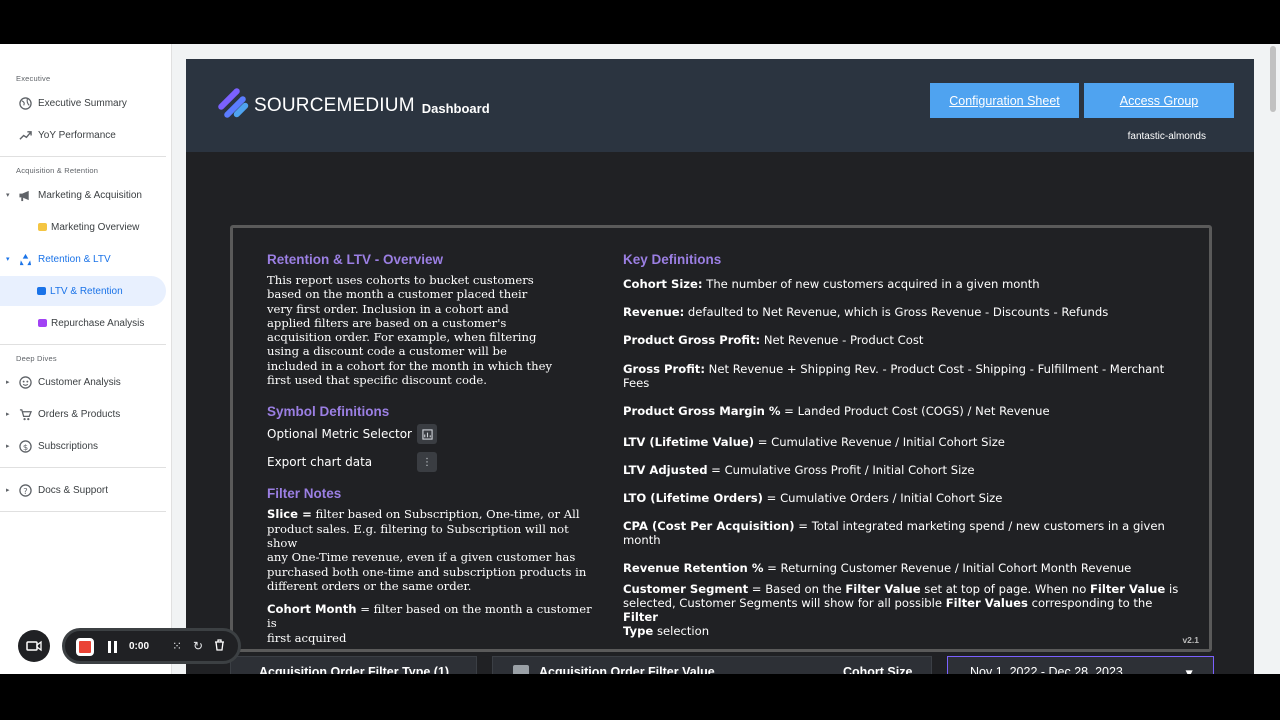  I want to click on date-range-picker: Nov 1, 2022 - Dec 28, 2023 ▾, so click(1080, 665).